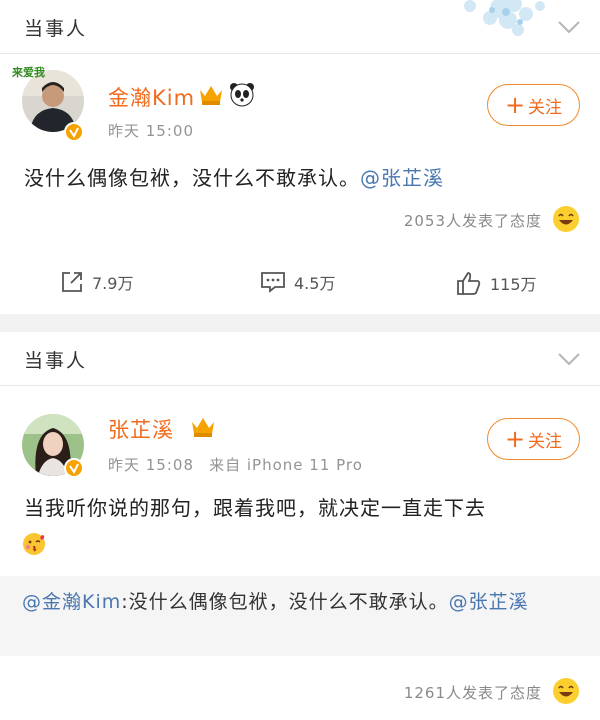 The image size is (600, 720). What do you see at coordinates (113, 283) in the screenshot?
I see `repost-count: 7.9万` at bounding box center [113, 283].